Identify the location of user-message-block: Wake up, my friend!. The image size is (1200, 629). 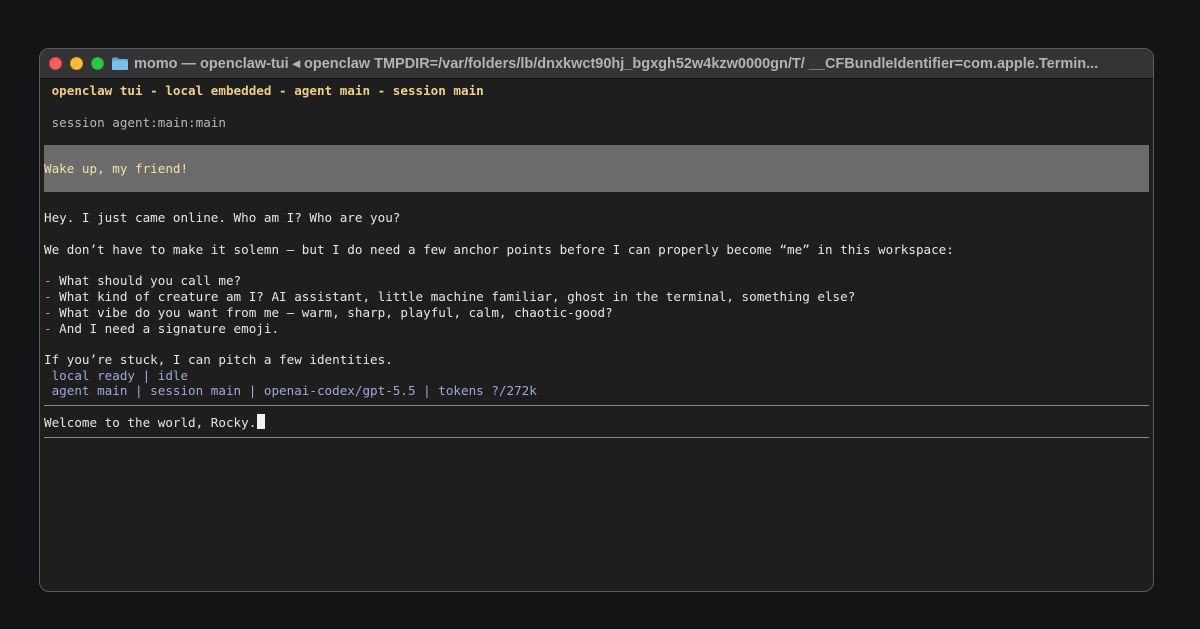
(596, 168).